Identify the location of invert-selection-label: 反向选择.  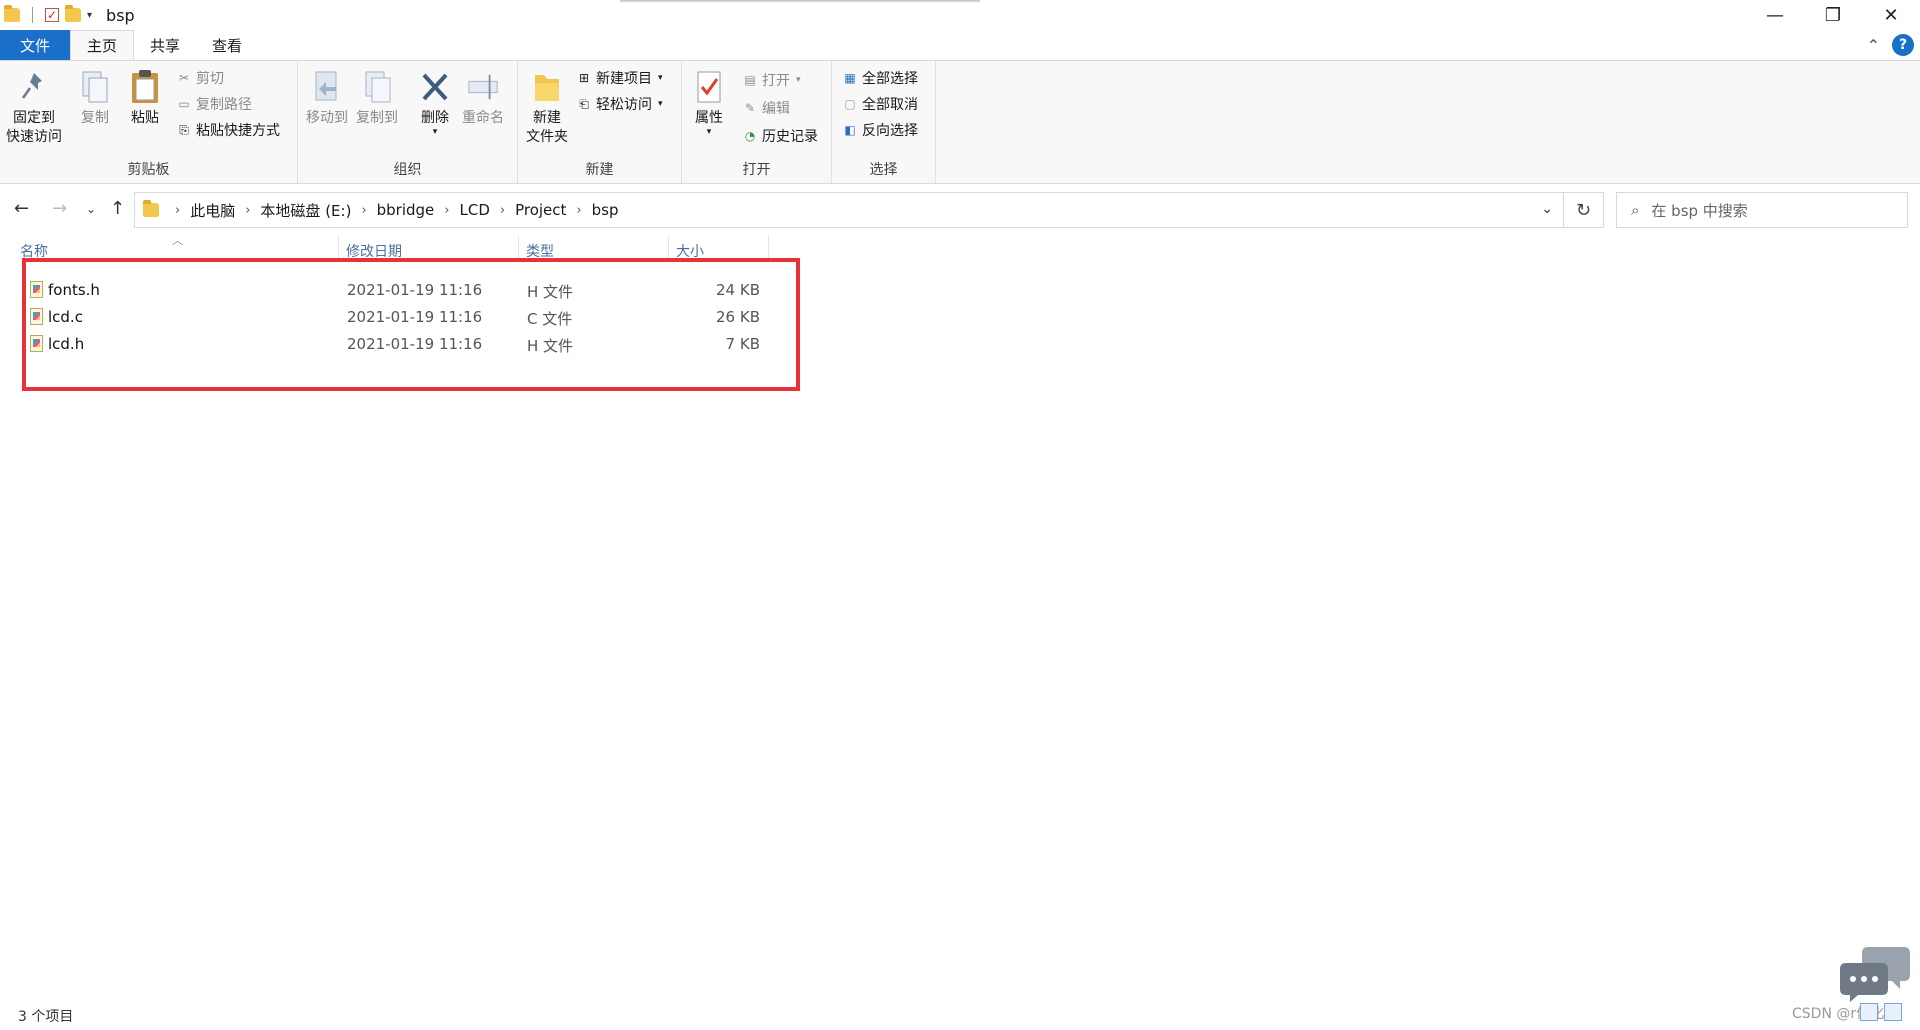
(890, 131).